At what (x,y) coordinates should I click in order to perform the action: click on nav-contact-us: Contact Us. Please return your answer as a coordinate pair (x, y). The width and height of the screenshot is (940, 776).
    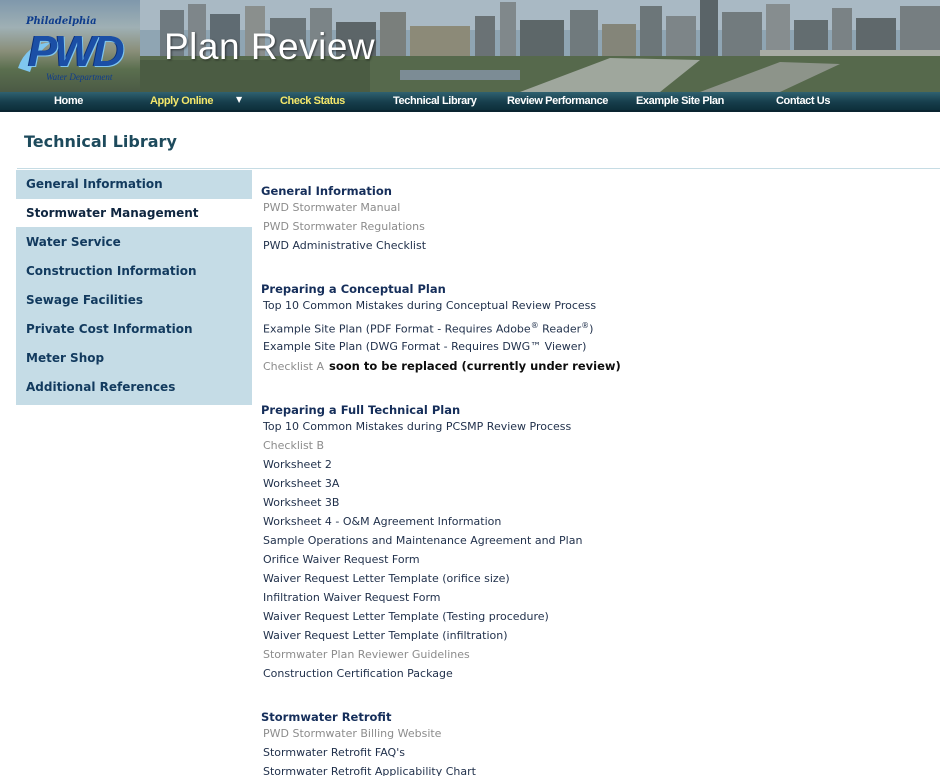
    Looking at the image, I should click on (803, 101).